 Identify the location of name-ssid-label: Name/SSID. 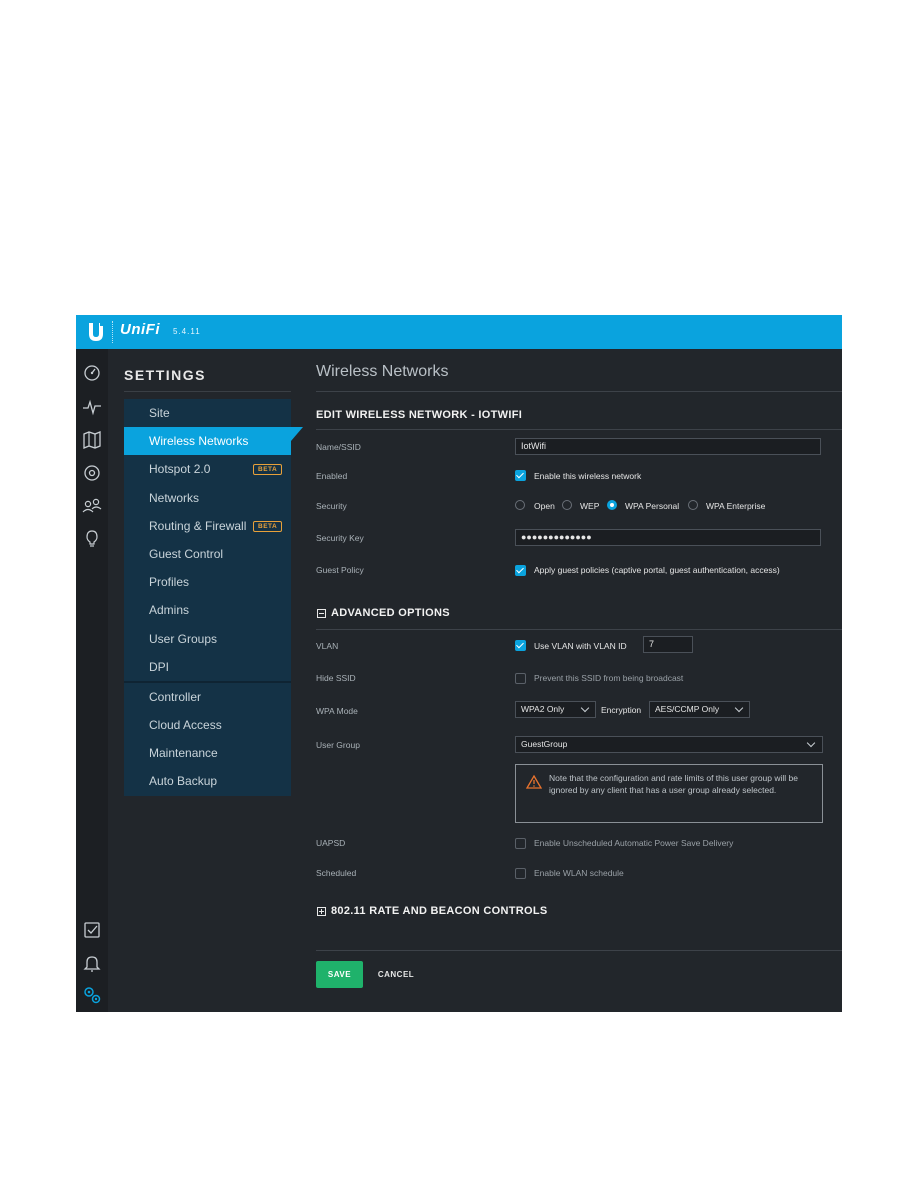
(338, 447).